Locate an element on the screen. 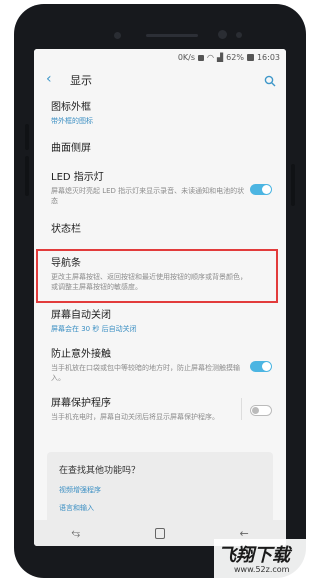 This screenshot has height=582, width=321. camera-icon is located at coordinates (222, 34).